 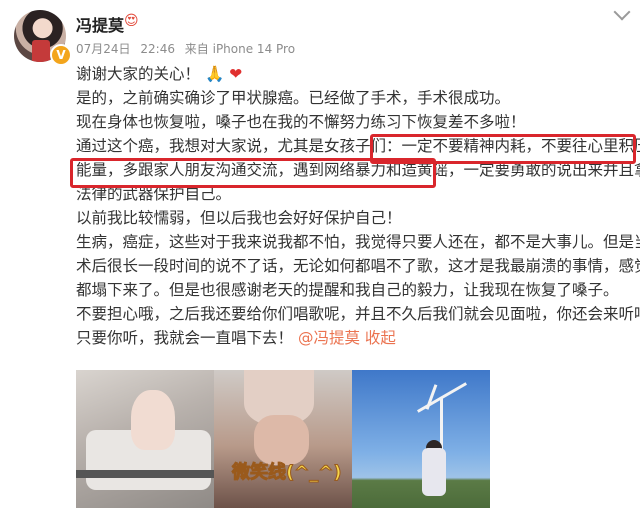 I want to click on photo-hospital, so click(x=145, y=439).